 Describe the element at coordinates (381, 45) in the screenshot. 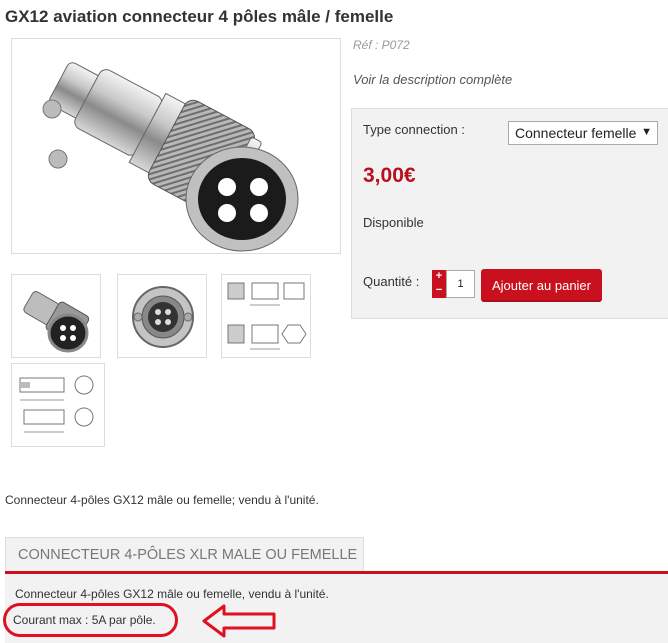

I see `product-reference: Réf : P072` at that location.